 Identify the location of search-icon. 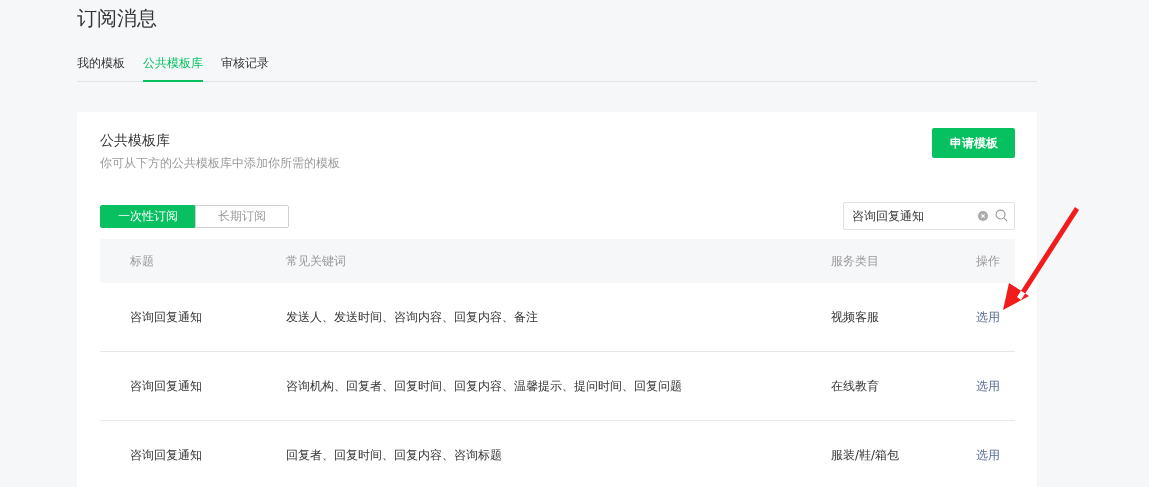
(1001, 215).